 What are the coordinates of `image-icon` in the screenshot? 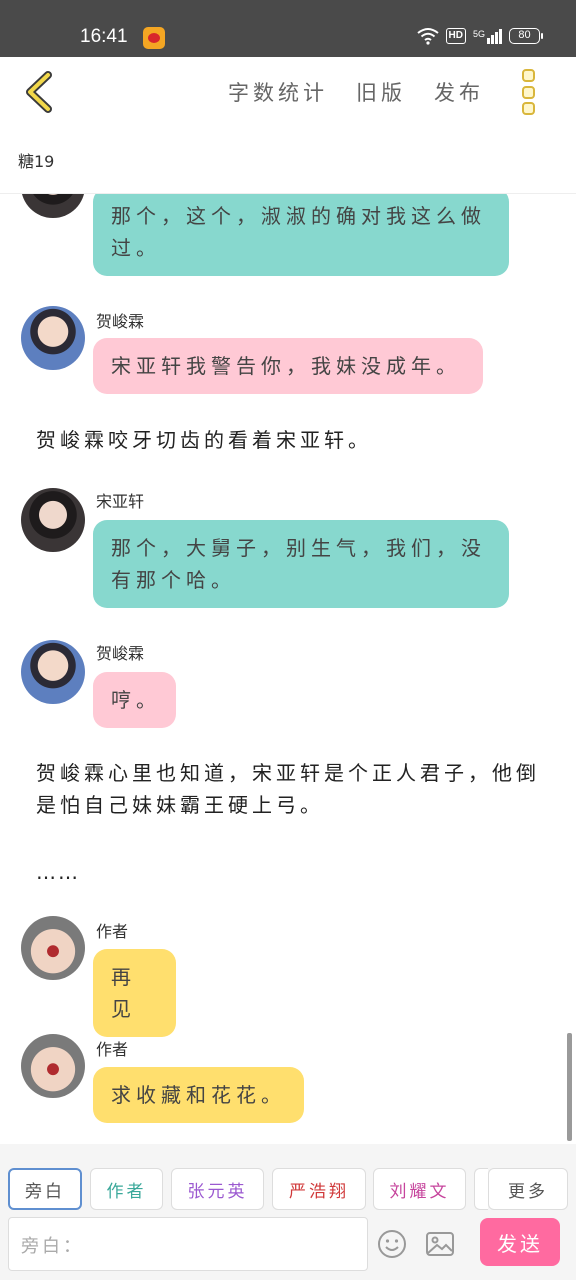 It's located at (440, 1244).